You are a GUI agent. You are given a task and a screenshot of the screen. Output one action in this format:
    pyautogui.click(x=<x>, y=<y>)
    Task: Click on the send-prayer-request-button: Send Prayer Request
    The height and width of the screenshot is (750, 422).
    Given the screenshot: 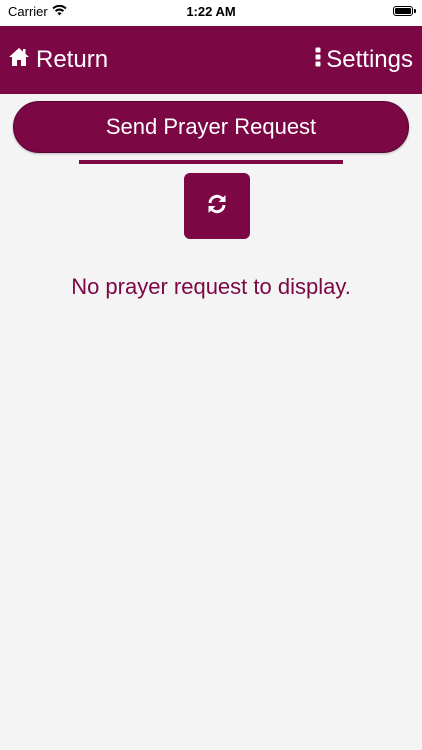 What is the action you would take?
    pyautogui.click(x=211, y=127)
    